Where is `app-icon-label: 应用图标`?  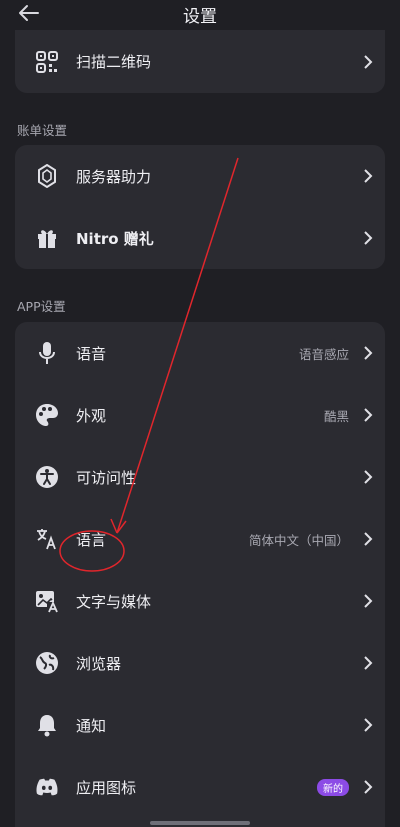 app-icon-label: 应用图标 is located at coordinates (106, 787).